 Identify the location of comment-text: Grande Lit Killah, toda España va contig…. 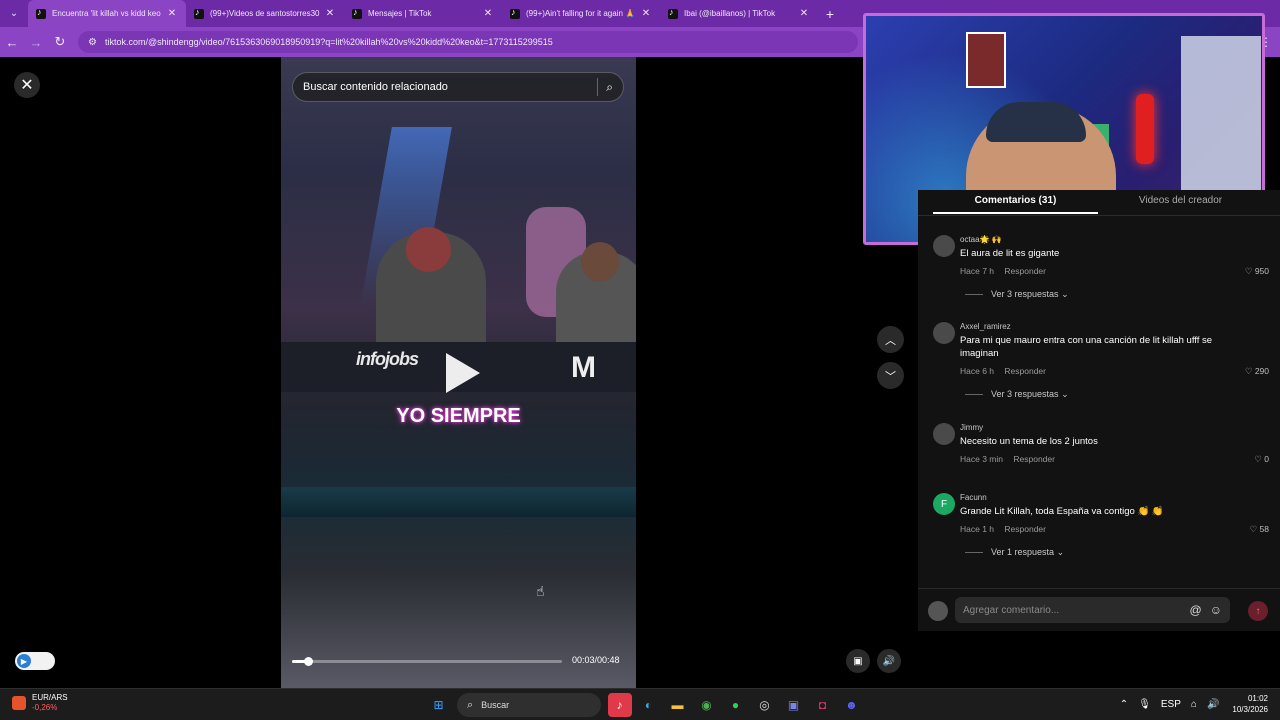
(1062, 511).